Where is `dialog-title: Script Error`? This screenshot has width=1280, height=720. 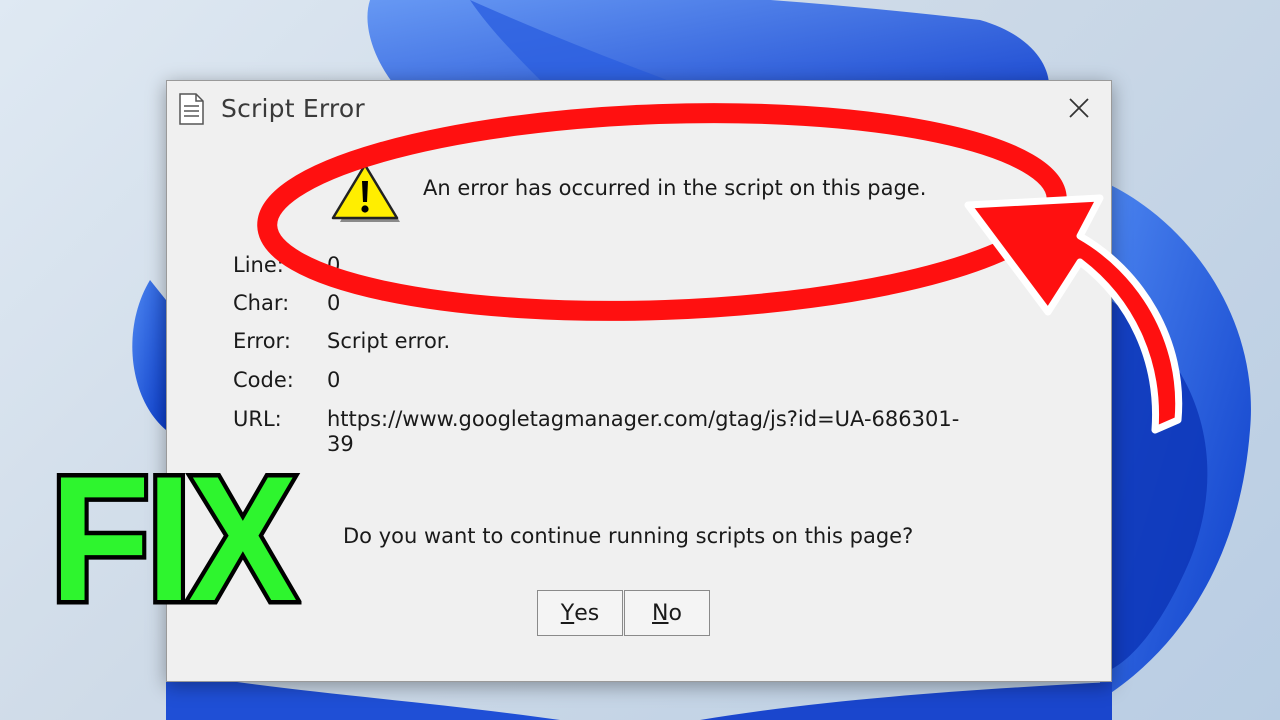 dialog-title: Script Error is located at coordinates (293, 108).